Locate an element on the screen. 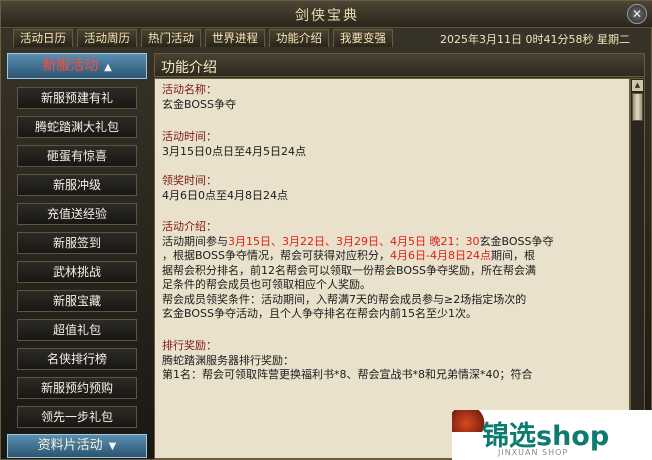 This screenshot has height=460, width=652. sidebar-item-6: 武林挑战 is located at coordinates (77, 272).